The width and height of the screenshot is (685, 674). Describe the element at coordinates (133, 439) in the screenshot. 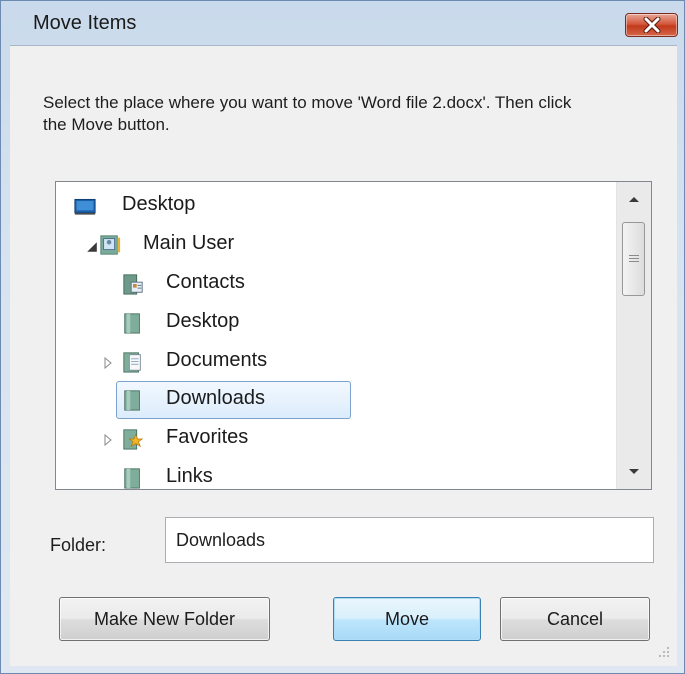

I see `favorites-folder-icon` at that location.